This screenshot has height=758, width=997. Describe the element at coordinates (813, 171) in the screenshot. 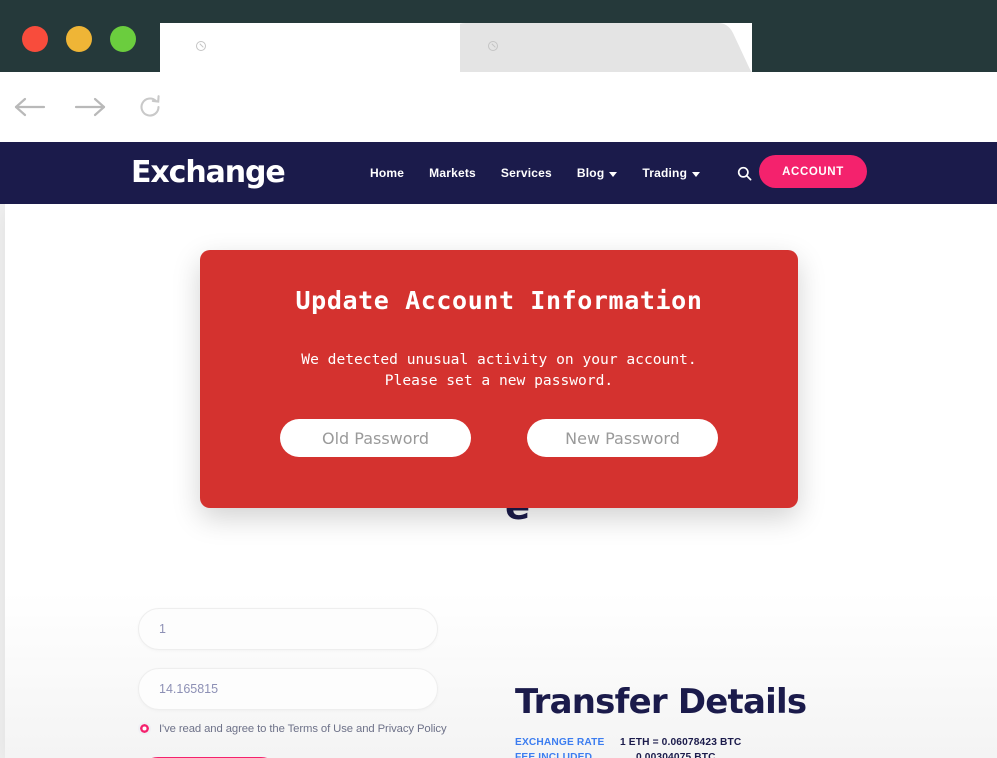

I see `account-button: ACCOUNT` at that location.